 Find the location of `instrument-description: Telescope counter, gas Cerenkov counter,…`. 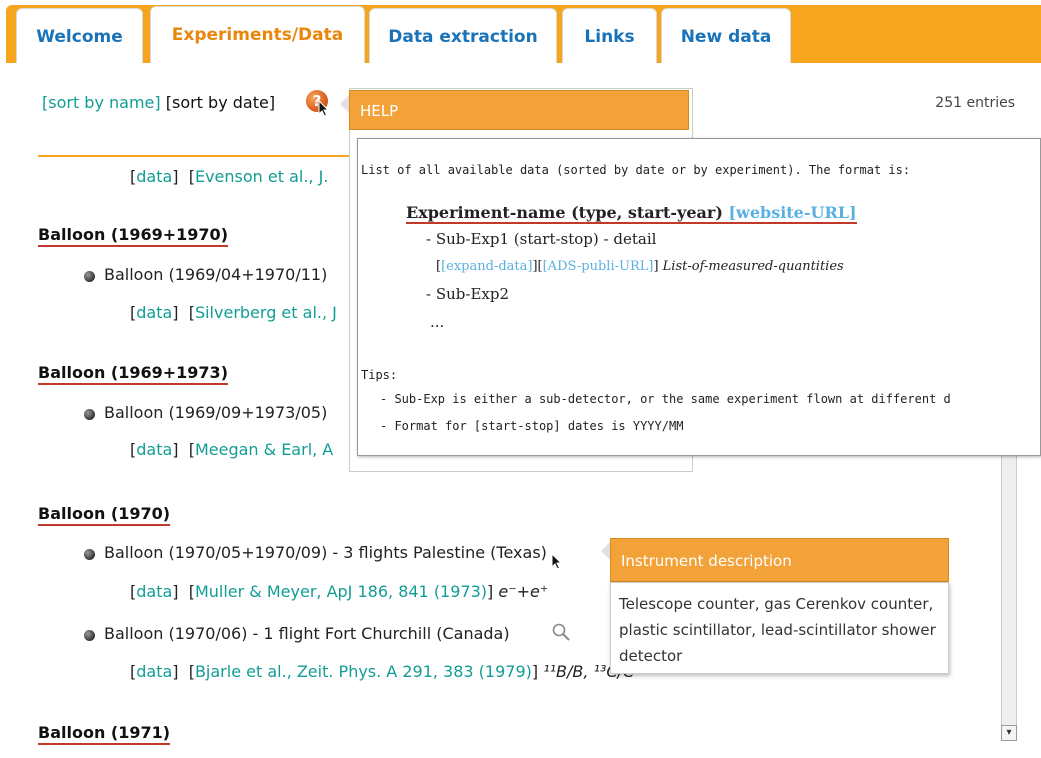

instrument-description: Telescope counter, gas Cerenkov counter,… is located at coordinates (779, 628).